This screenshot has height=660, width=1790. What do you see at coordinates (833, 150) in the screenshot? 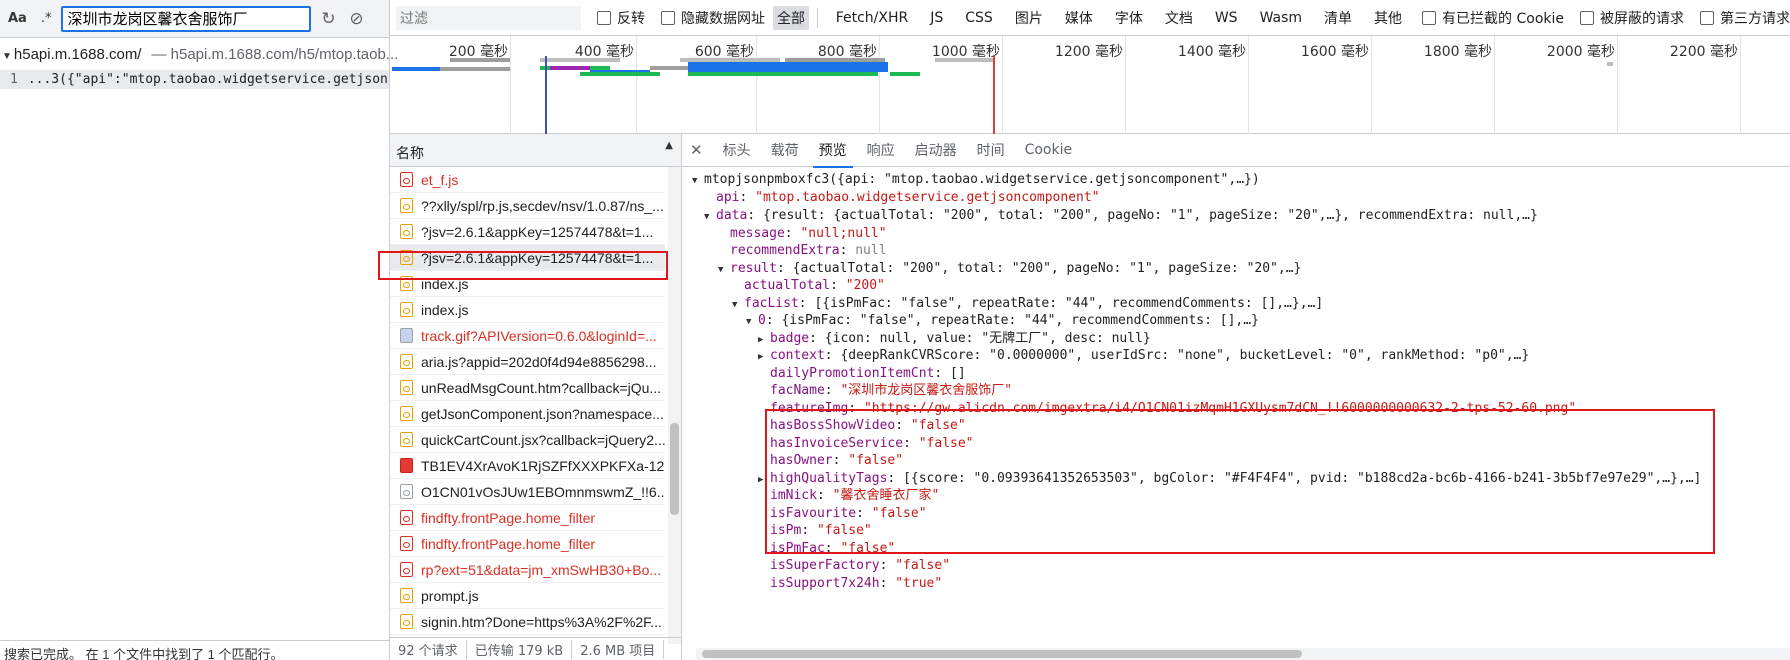
I see `tab-preview: 预览` at bounding box center [833, 150].